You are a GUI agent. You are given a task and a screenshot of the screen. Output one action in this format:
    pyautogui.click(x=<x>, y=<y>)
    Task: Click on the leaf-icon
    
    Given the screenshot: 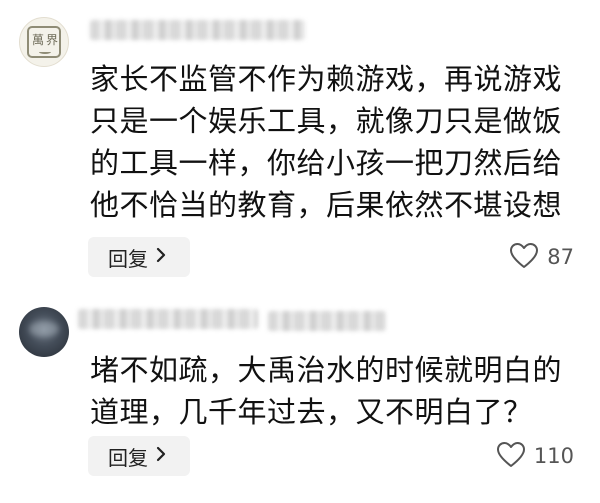 What is the action you would take?
    pyautogui.click(x=45, y=52)
    